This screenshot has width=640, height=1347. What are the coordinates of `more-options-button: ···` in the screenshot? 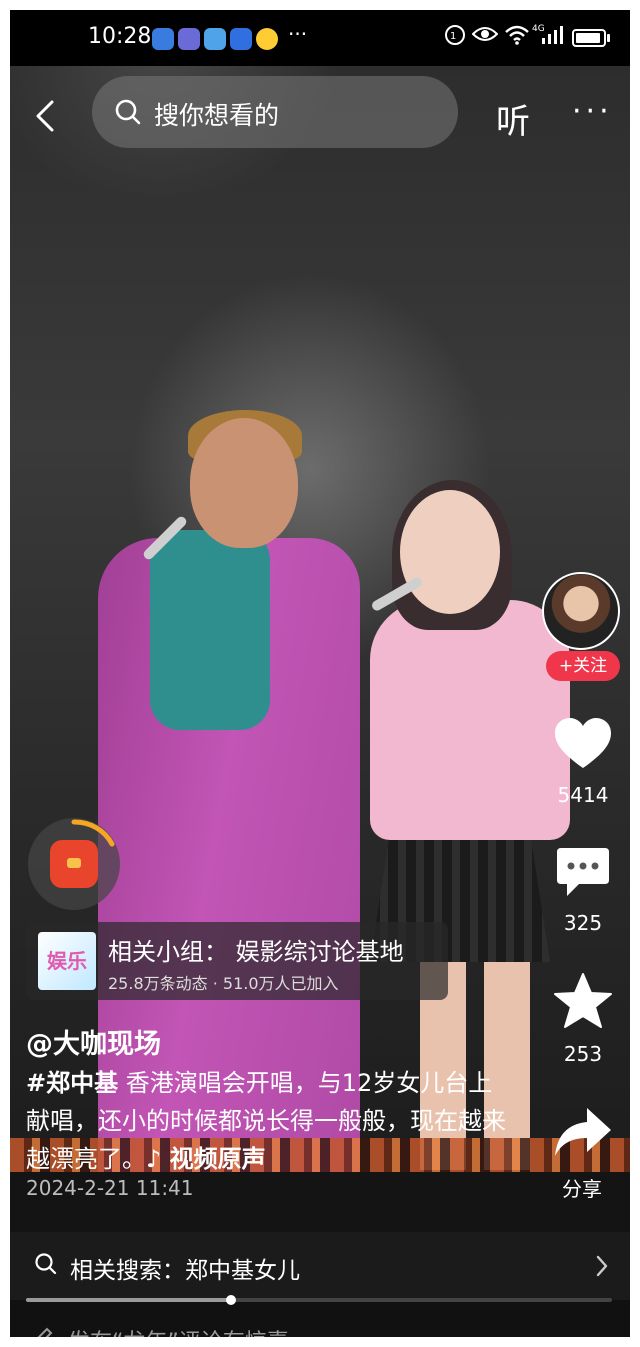 It's located at (592, 112).